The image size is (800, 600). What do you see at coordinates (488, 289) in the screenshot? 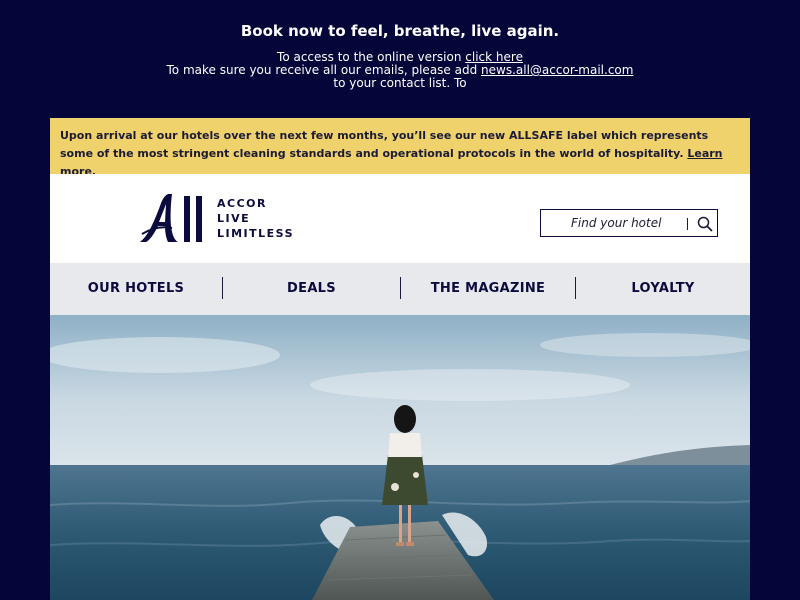
I see `nav-the-magazine: THE MAGAZINE` at bounding box center [488, 289].